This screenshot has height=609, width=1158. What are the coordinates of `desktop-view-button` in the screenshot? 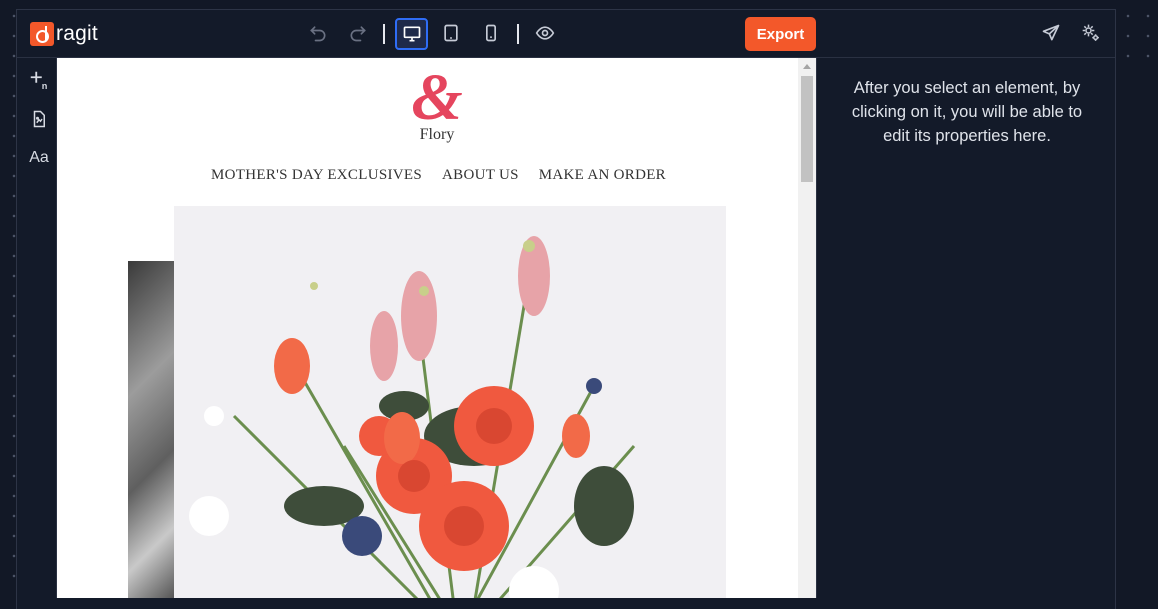 It's located at (411, 34).